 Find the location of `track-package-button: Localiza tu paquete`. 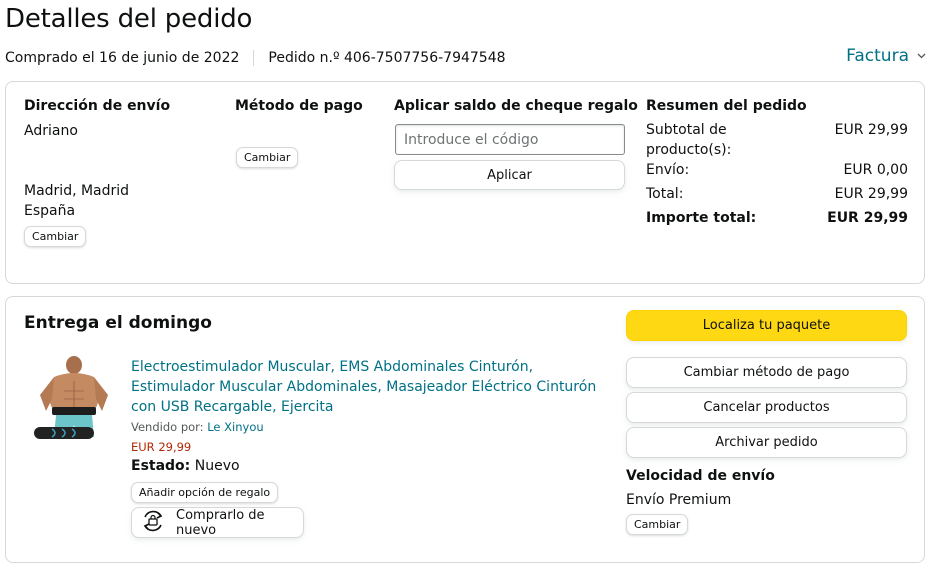

track-package-button: Localiza tu paquete is located at coordinates (766, 325).